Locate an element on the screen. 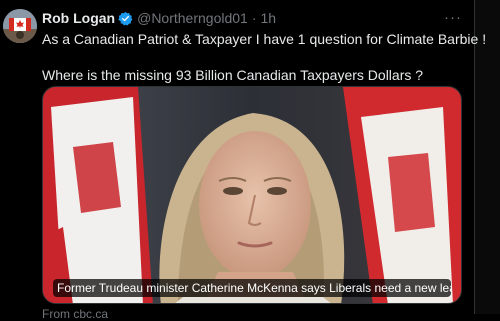  avatar is located at coordinates (20, 26).